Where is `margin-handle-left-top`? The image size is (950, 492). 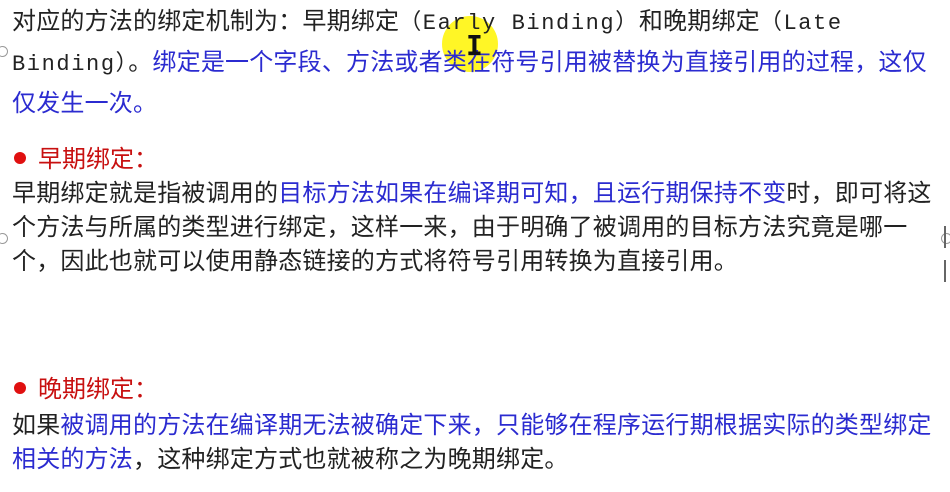 margin-handle-left-top is located at coordinates (4, 51).